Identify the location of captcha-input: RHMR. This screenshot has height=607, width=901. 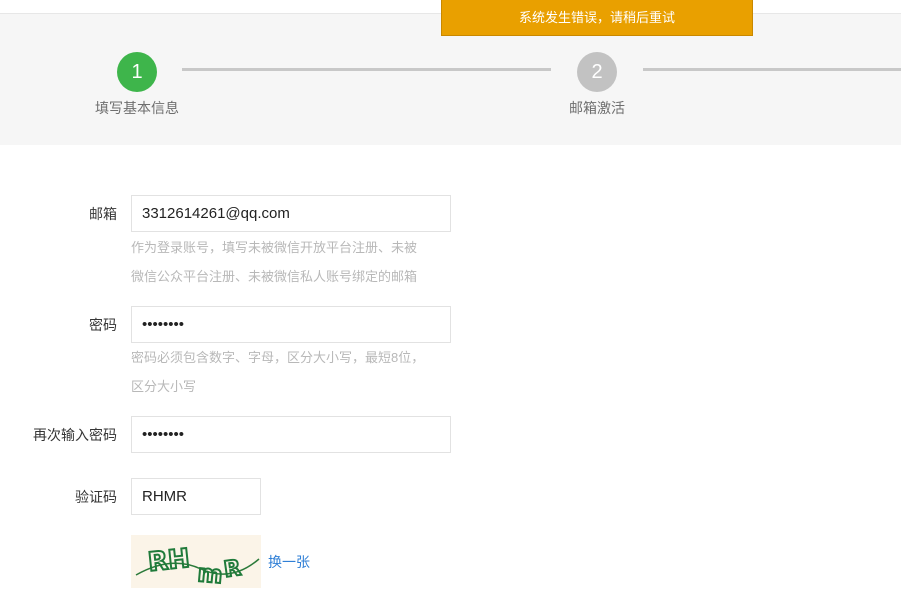
(196, 496).